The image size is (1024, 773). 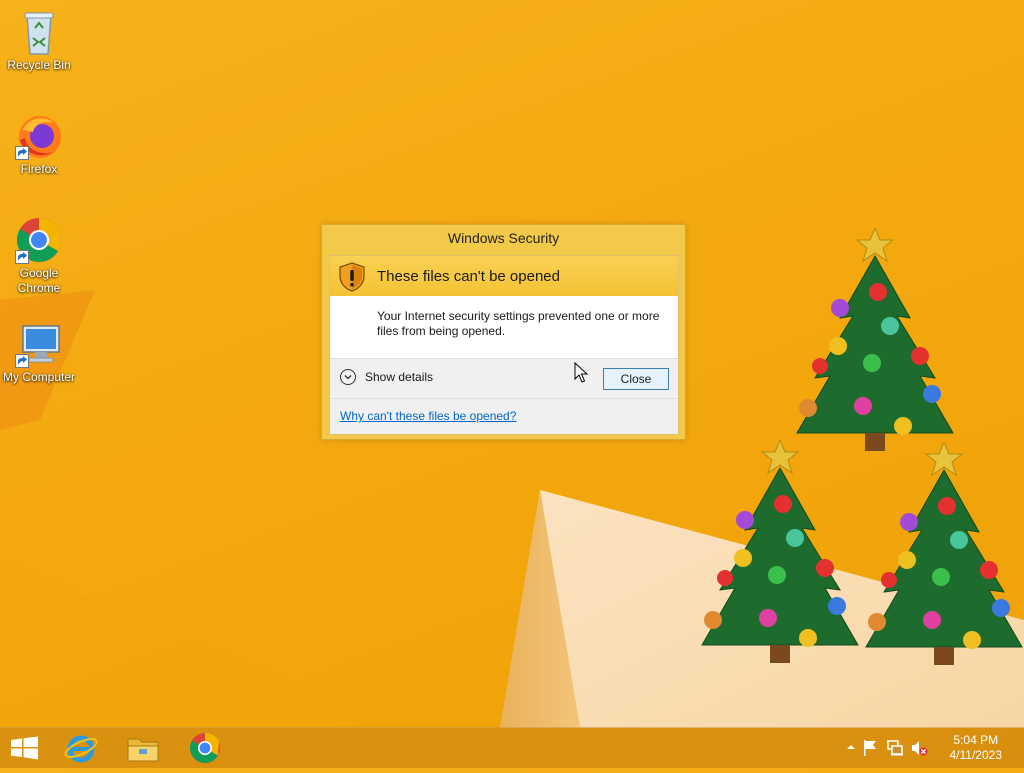 What do you see at coordinates (919, 748) in the screenshot?
I see `volume-muted-icon` at bounding box center [919, 748].